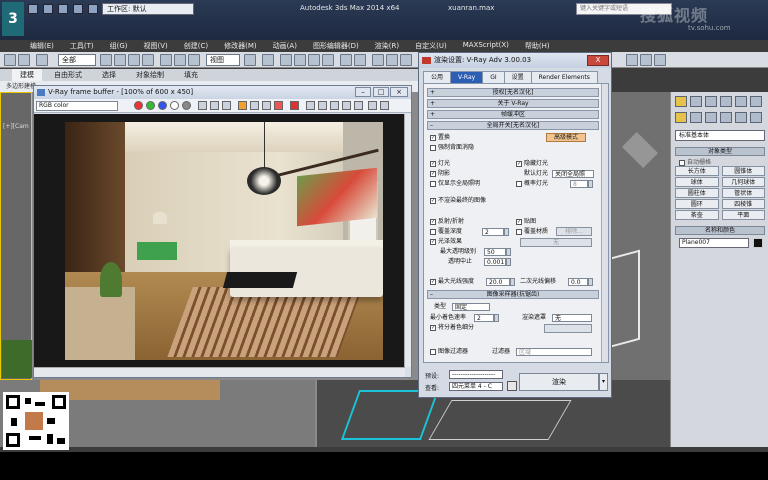 The image size is (768, 480). What do you see at coordinates (346, 60) in the screenshot?
I see `mirror-icon` at bounding box center [346, 60].